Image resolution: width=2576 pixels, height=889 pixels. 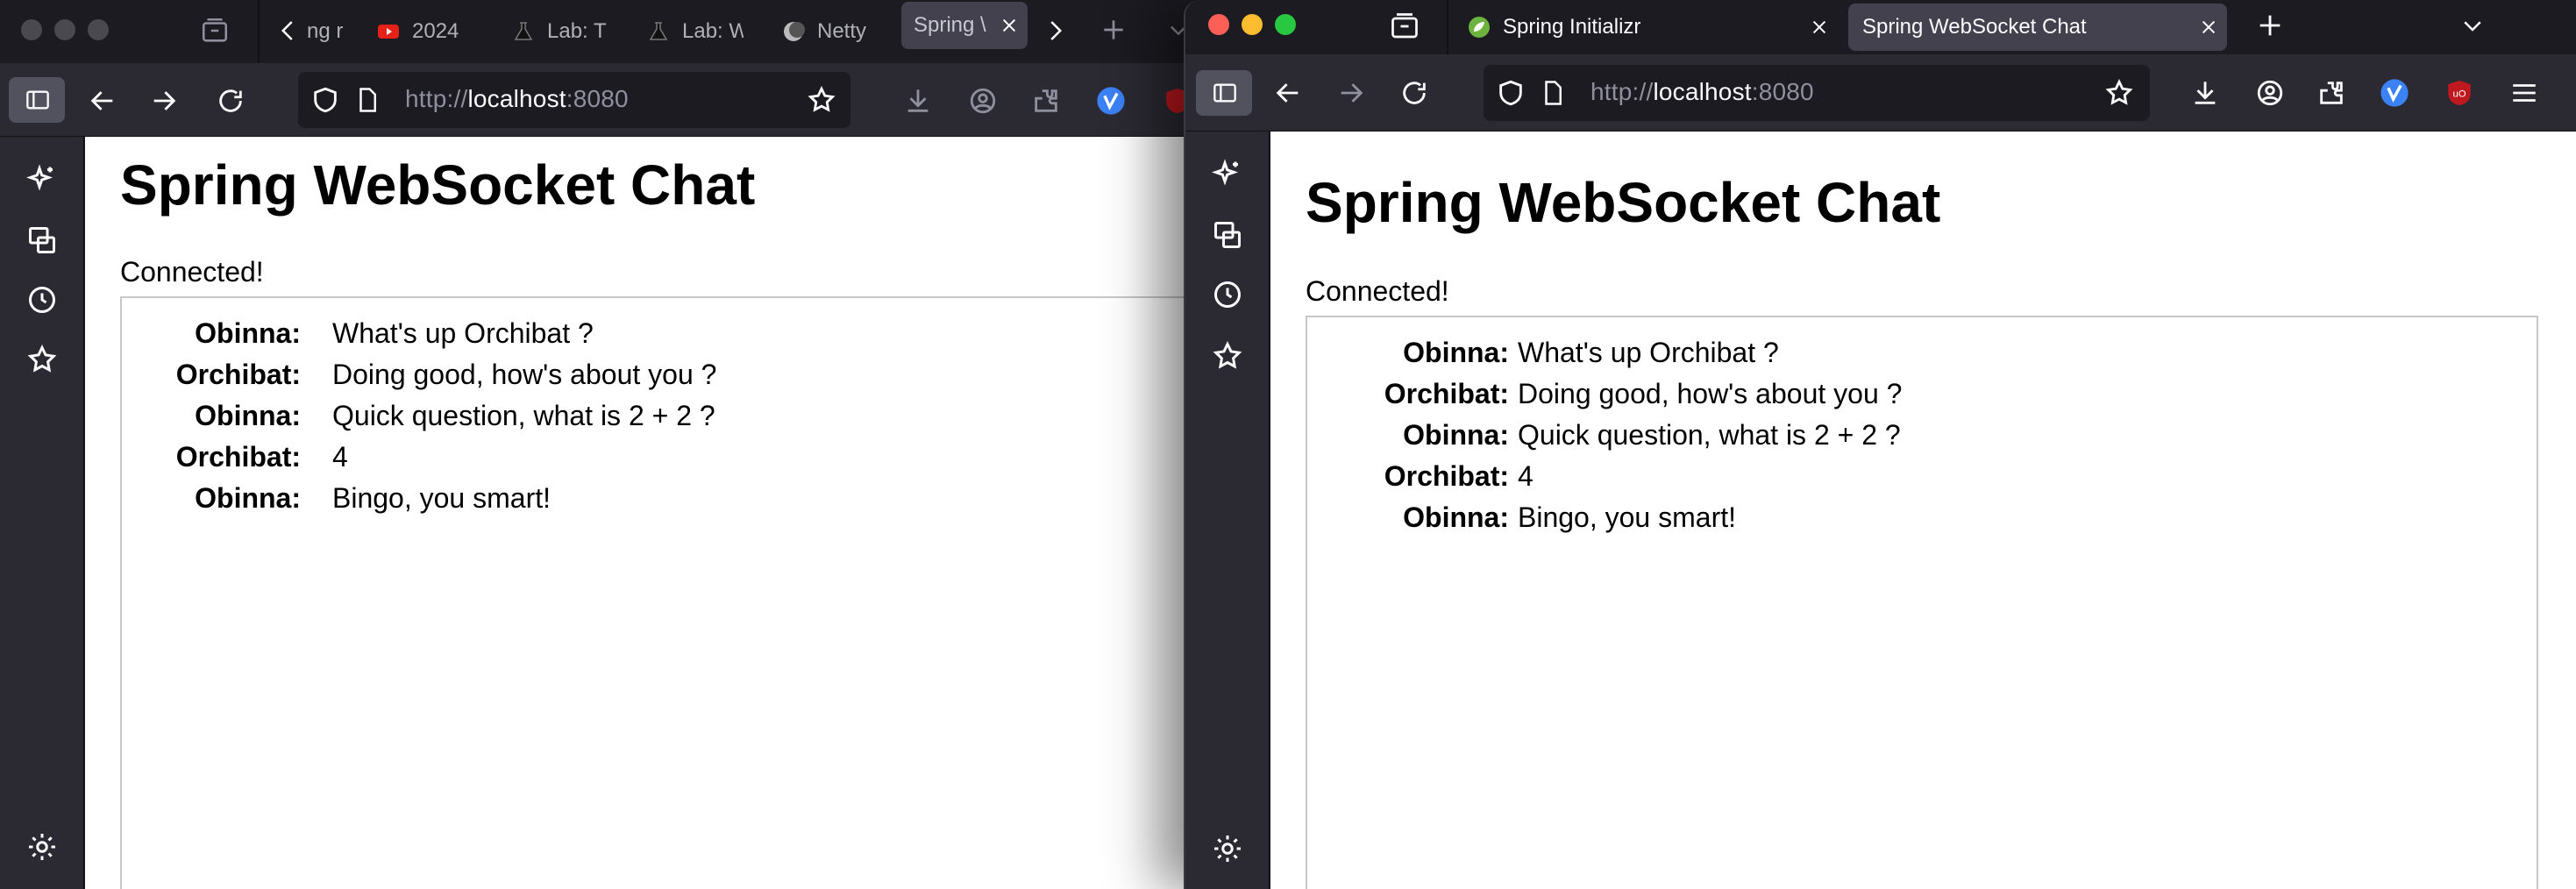 What do you see at coordinates (950, 25) in the screenshot?
I see `tab-label: Spring \` at bounding box center [950, 25].